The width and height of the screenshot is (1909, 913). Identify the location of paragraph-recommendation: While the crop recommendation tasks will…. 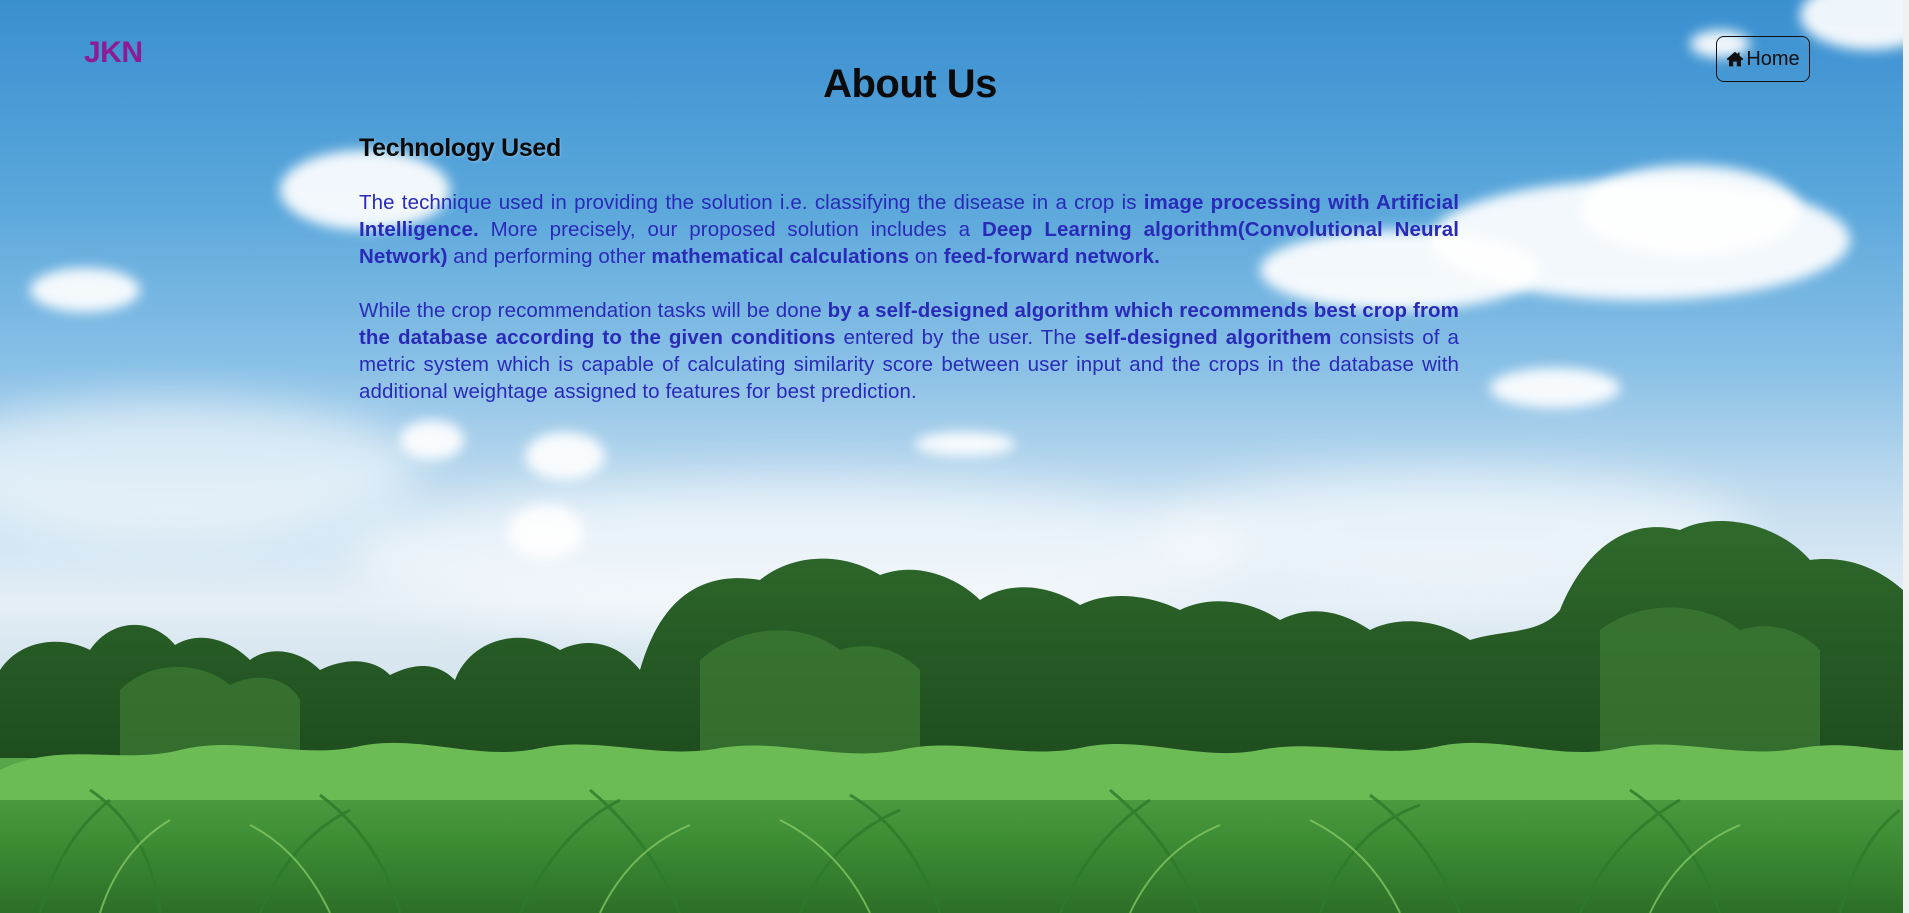
(909, 351).